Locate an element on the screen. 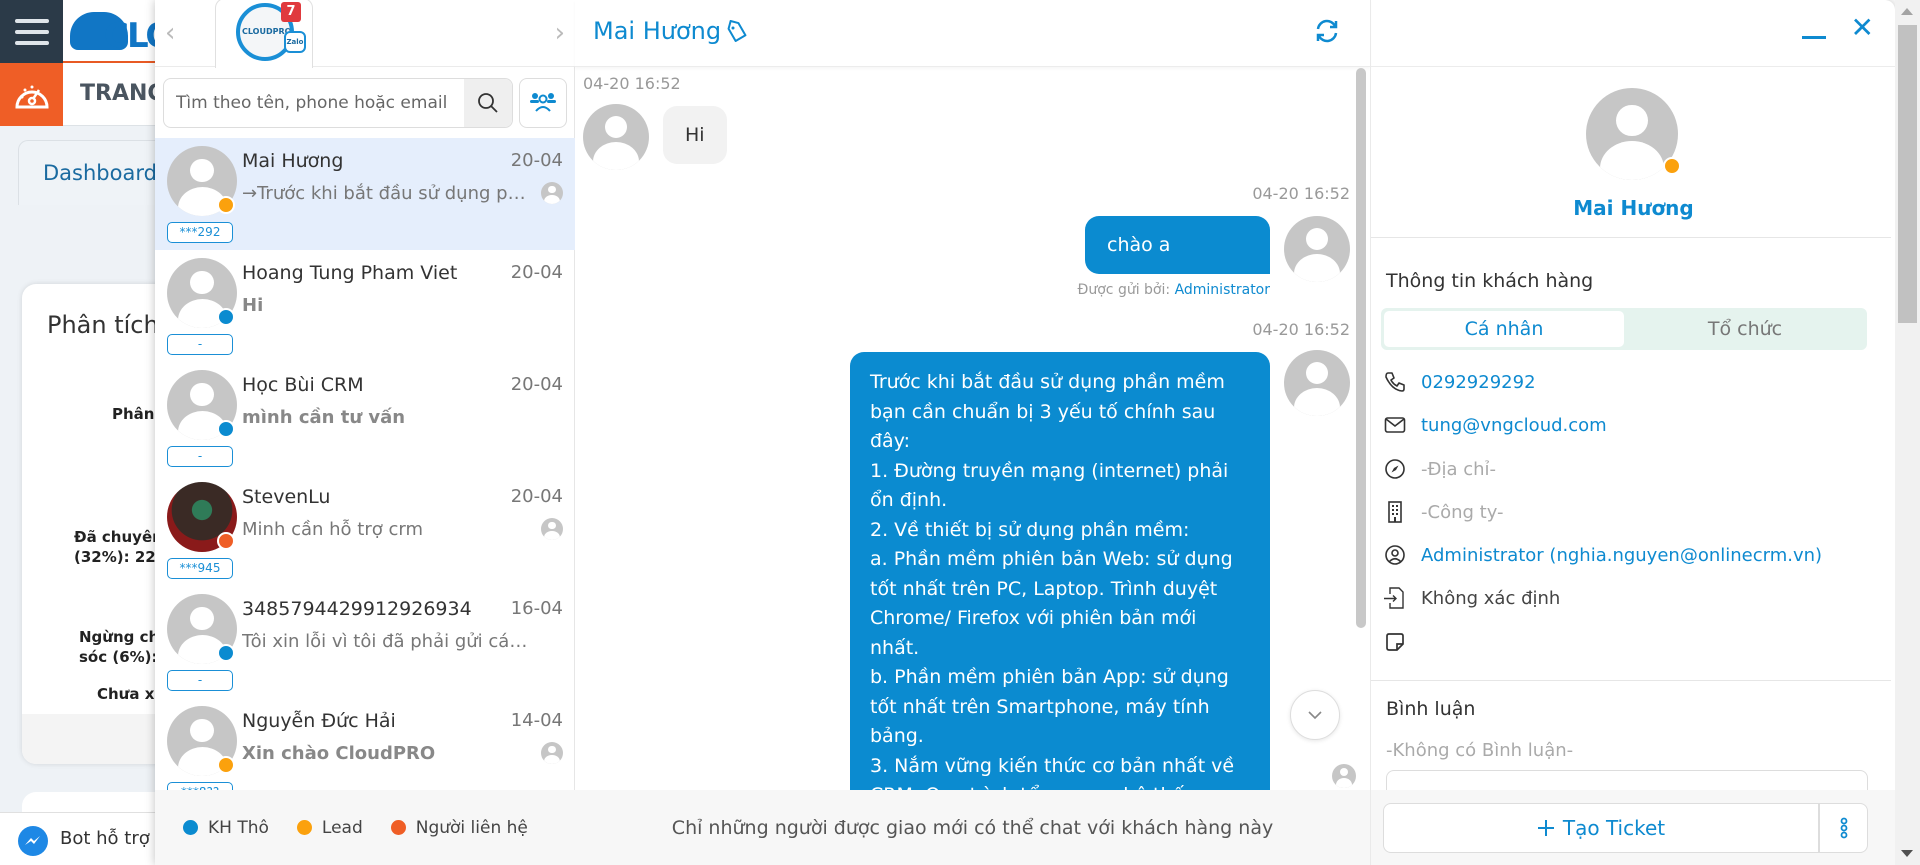  more-options-button is located at coordinates (1843, 828).